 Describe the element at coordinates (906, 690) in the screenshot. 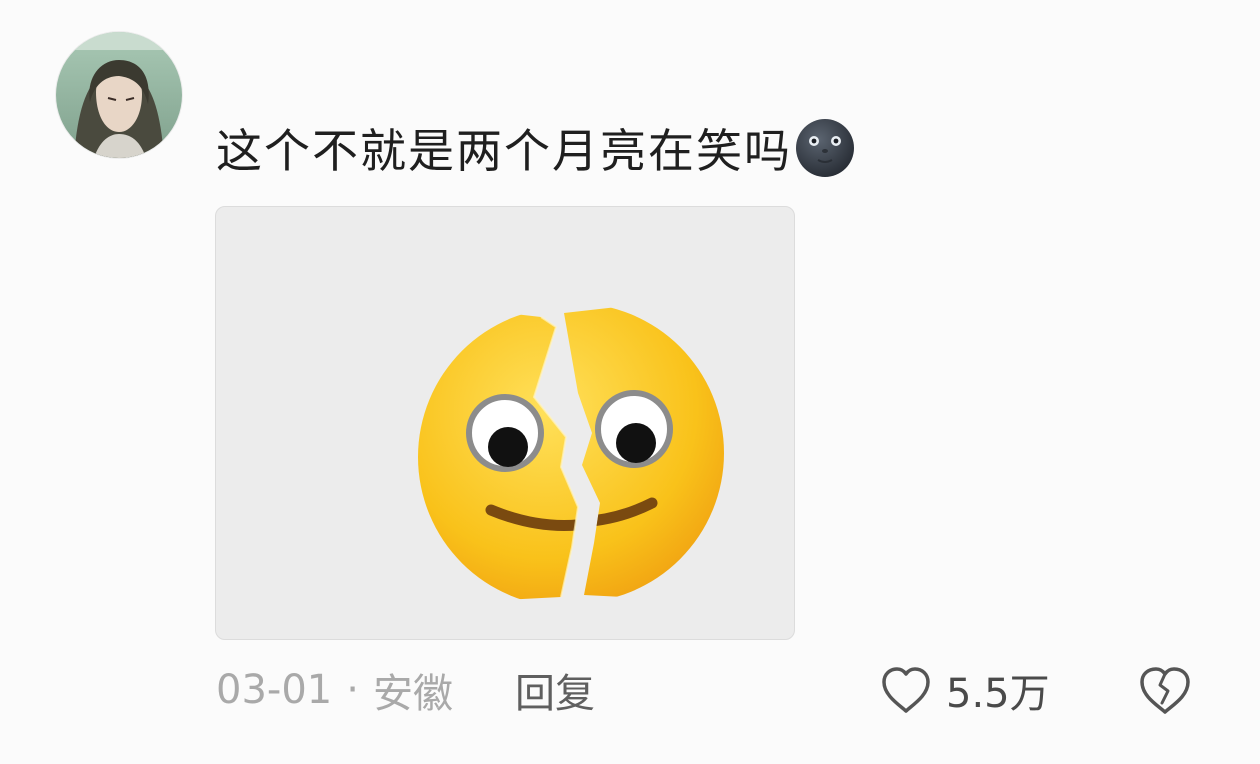

I see `heart-outline-icon` at that location.